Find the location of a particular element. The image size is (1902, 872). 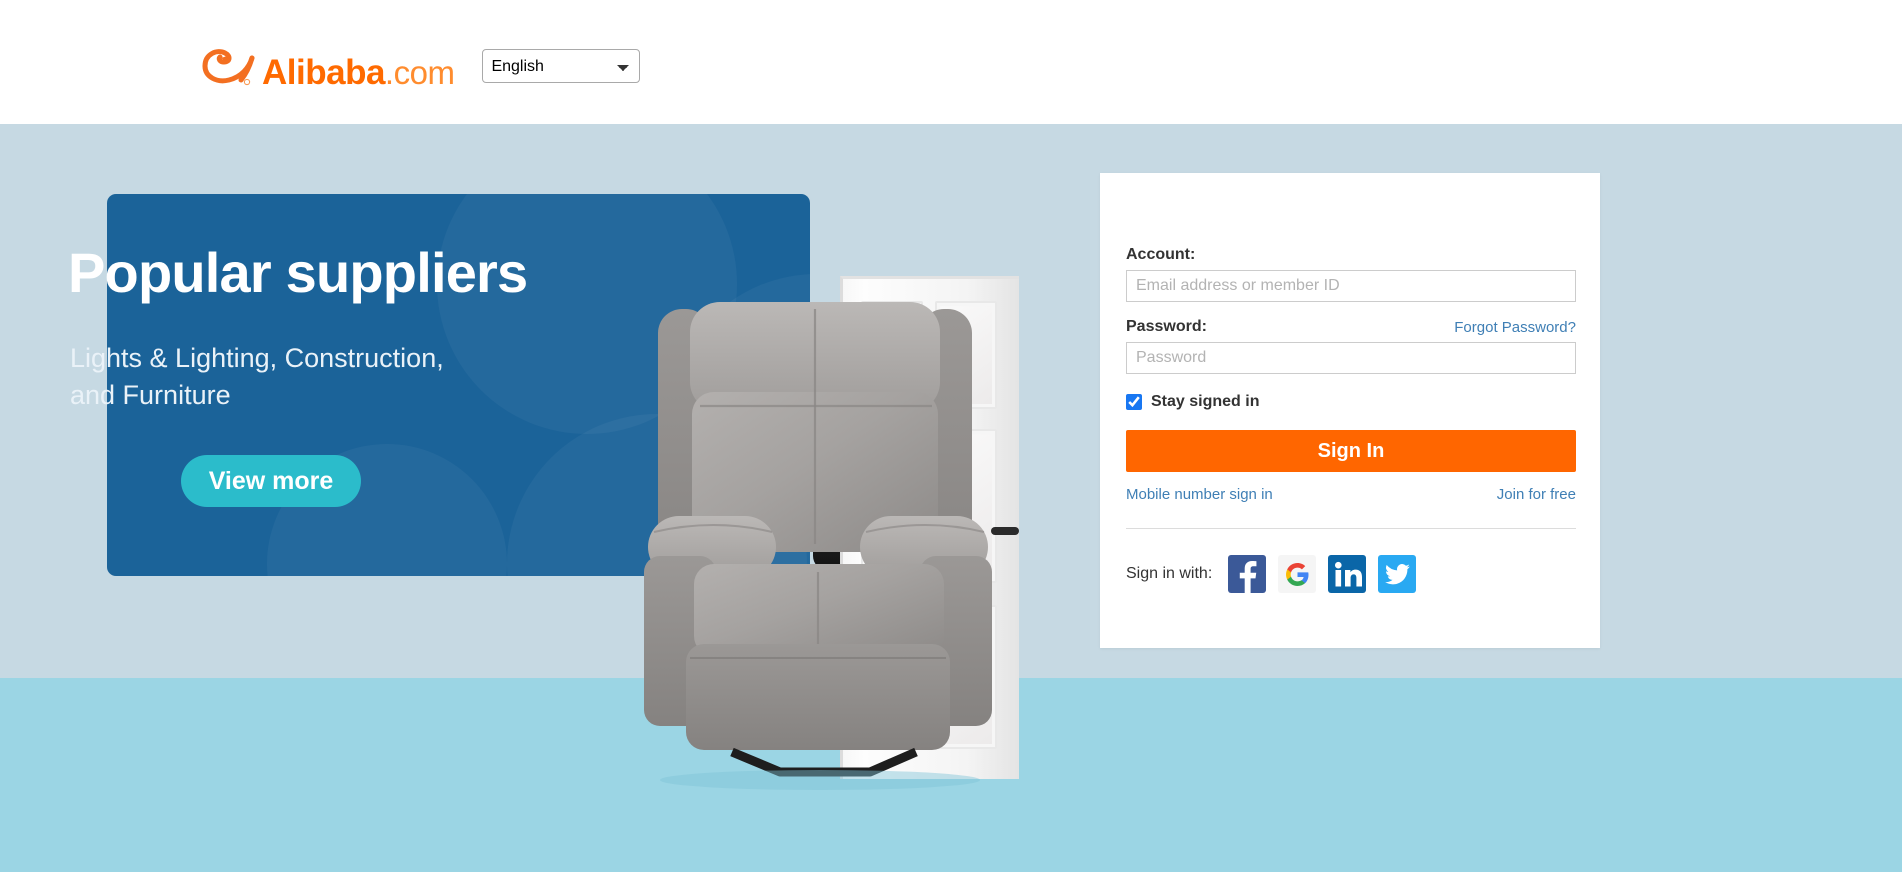

password-input is located at coordinates (1351, 358).